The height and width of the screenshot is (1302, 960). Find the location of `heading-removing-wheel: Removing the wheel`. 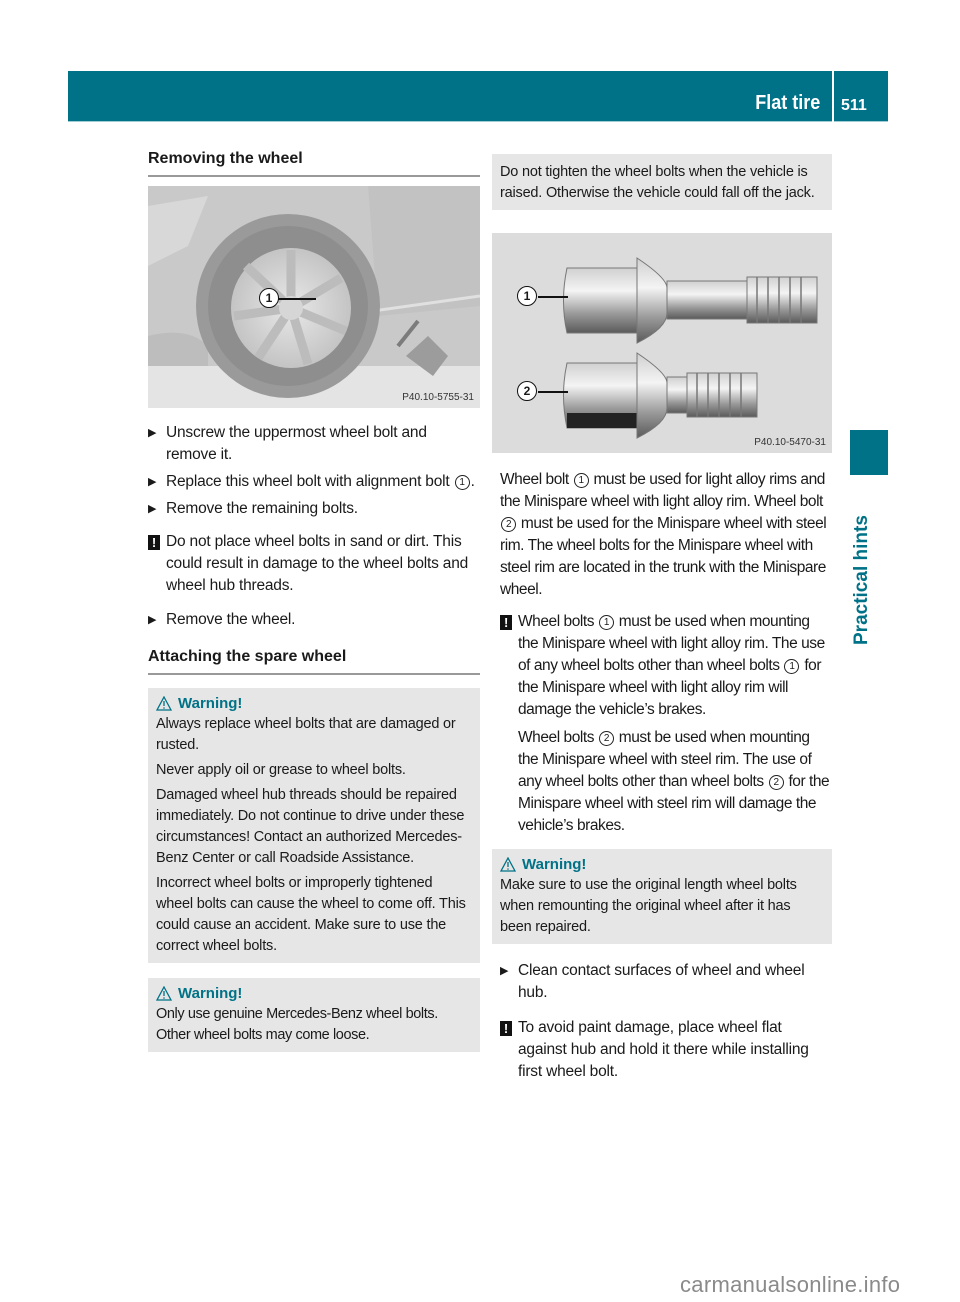

heading-removing-wheel: Removing the wheel is located at coordinates (314, 163).